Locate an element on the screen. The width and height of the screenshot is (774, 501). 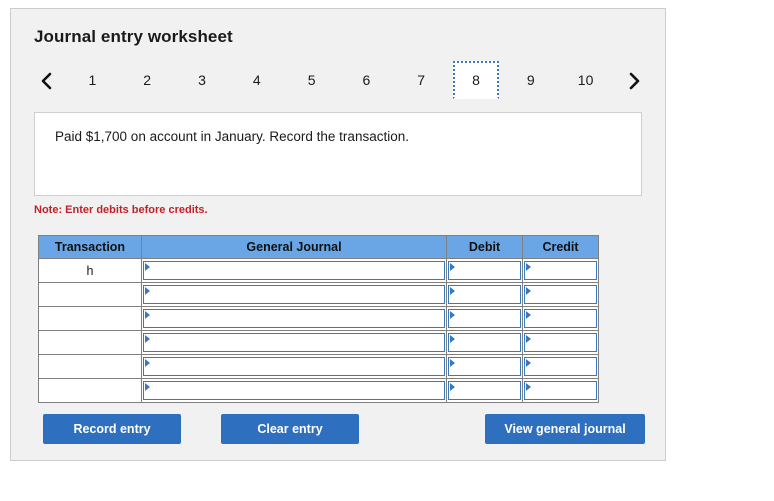
worksheet-tab-strip: 1 2 3 4 5 6 7 8 9 10 is located at coordinates (339, 81).